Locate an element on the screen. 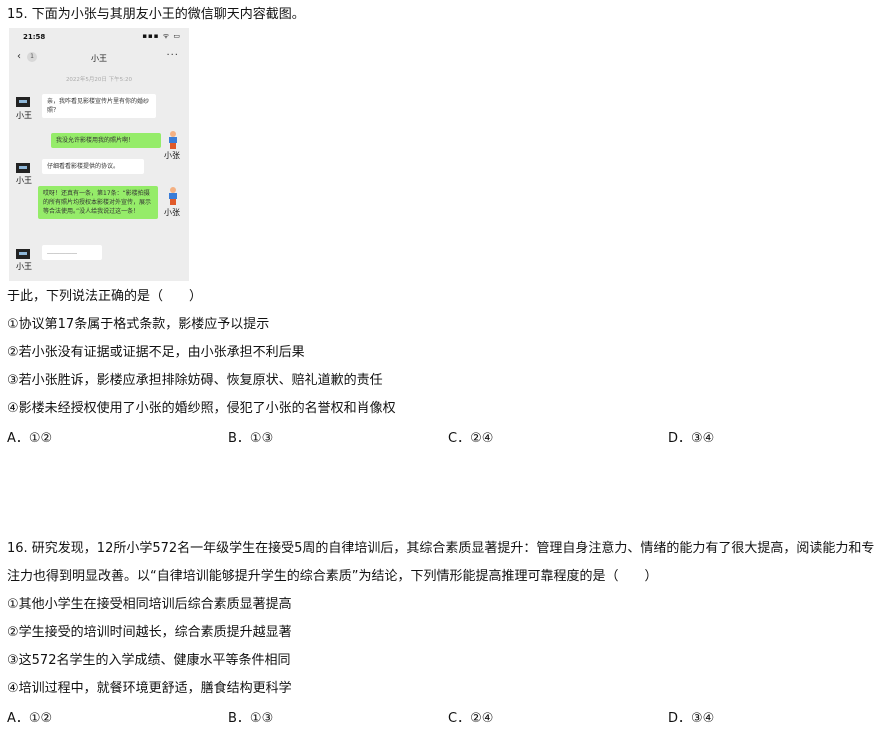 Image resolution: width=893 pixels, height=740 pixels. q15-statement: ③若小张胜诉，影楼应承担排除妨碍、恢复原状、赔礼道歉的责任 is located at coordinates (195, 380).